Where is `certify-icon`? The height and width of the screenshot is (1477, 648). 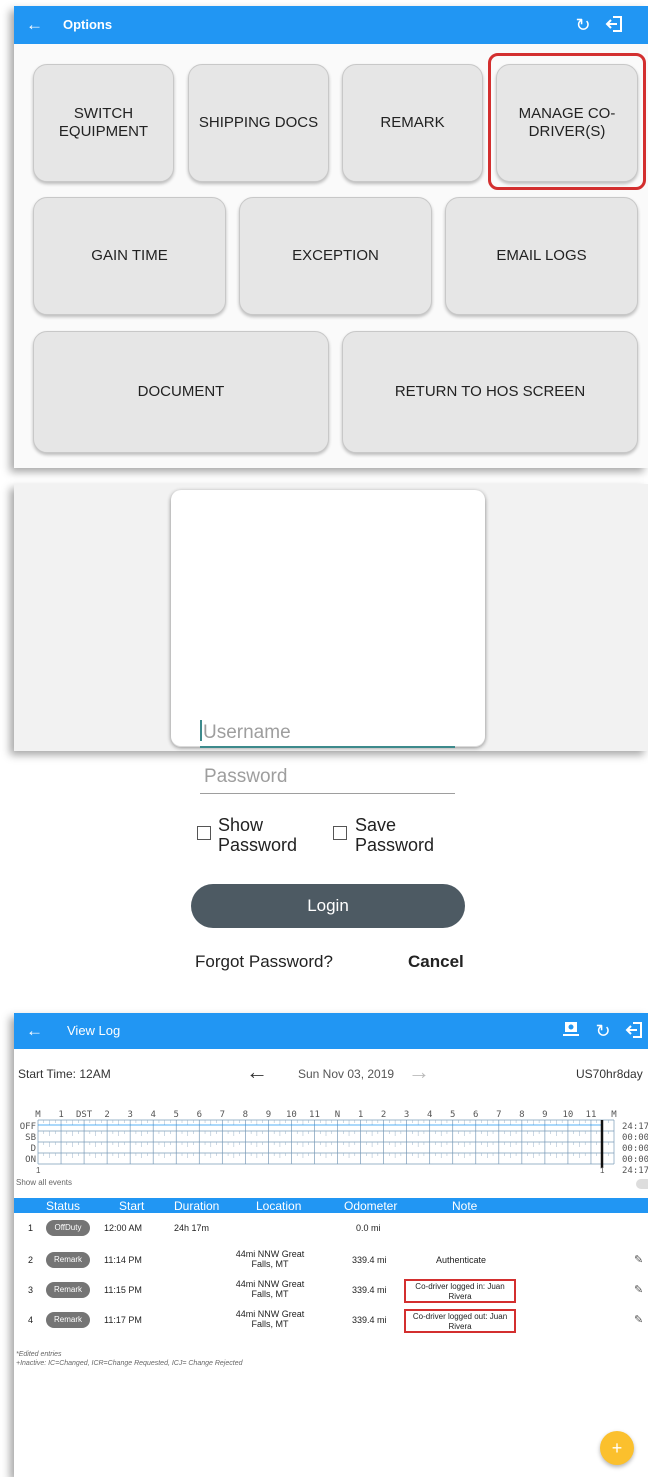
certify-icon is located at coordinates (571, 1031).